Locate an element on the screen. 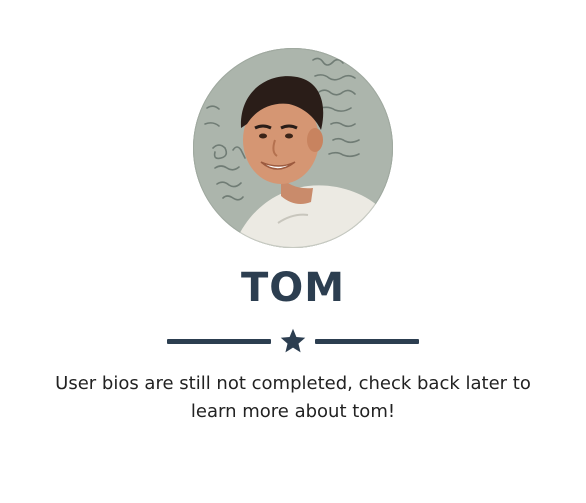  title-divider is located at coordinates (293, 341).